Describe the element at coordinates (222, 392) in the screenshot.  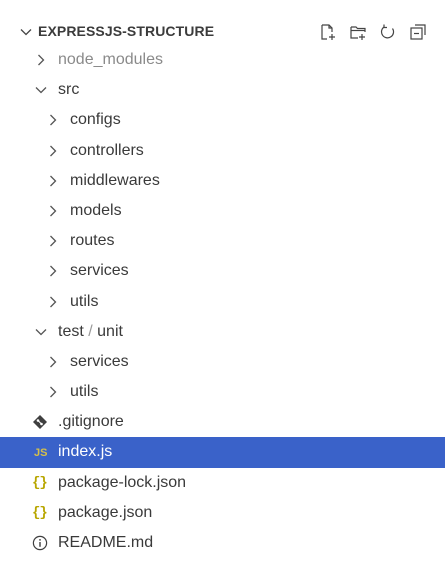
I see `tree-item-test-utils: utils` at that location.